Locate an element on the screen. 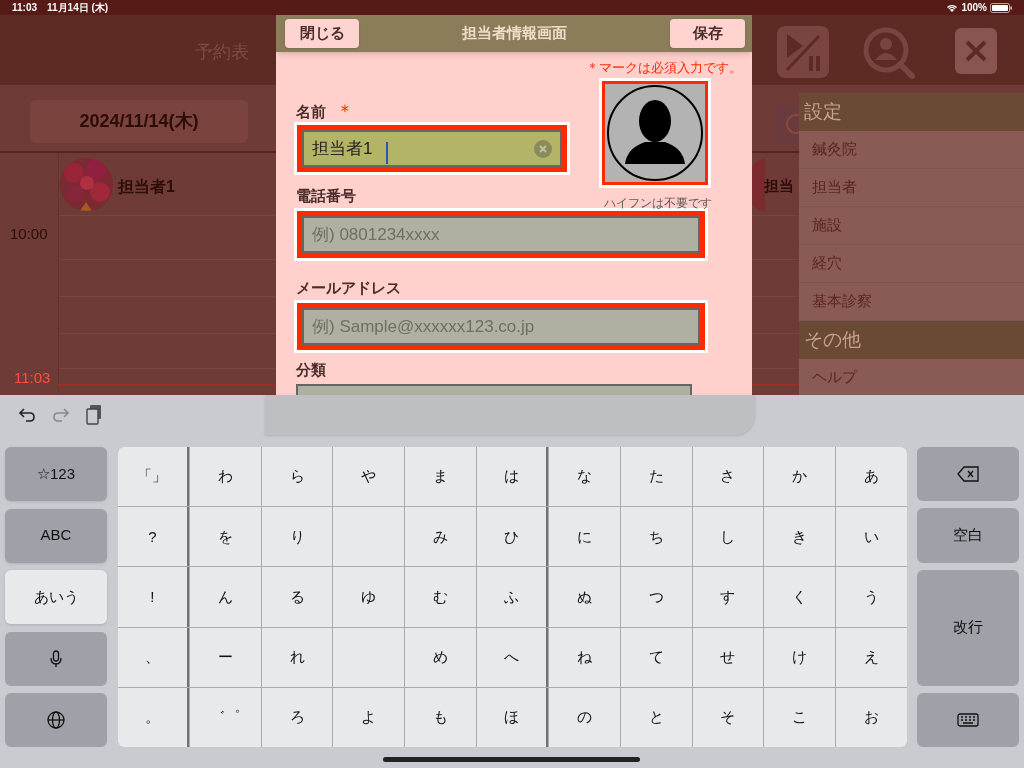  key: 、 is located at coordinates (153, 657).